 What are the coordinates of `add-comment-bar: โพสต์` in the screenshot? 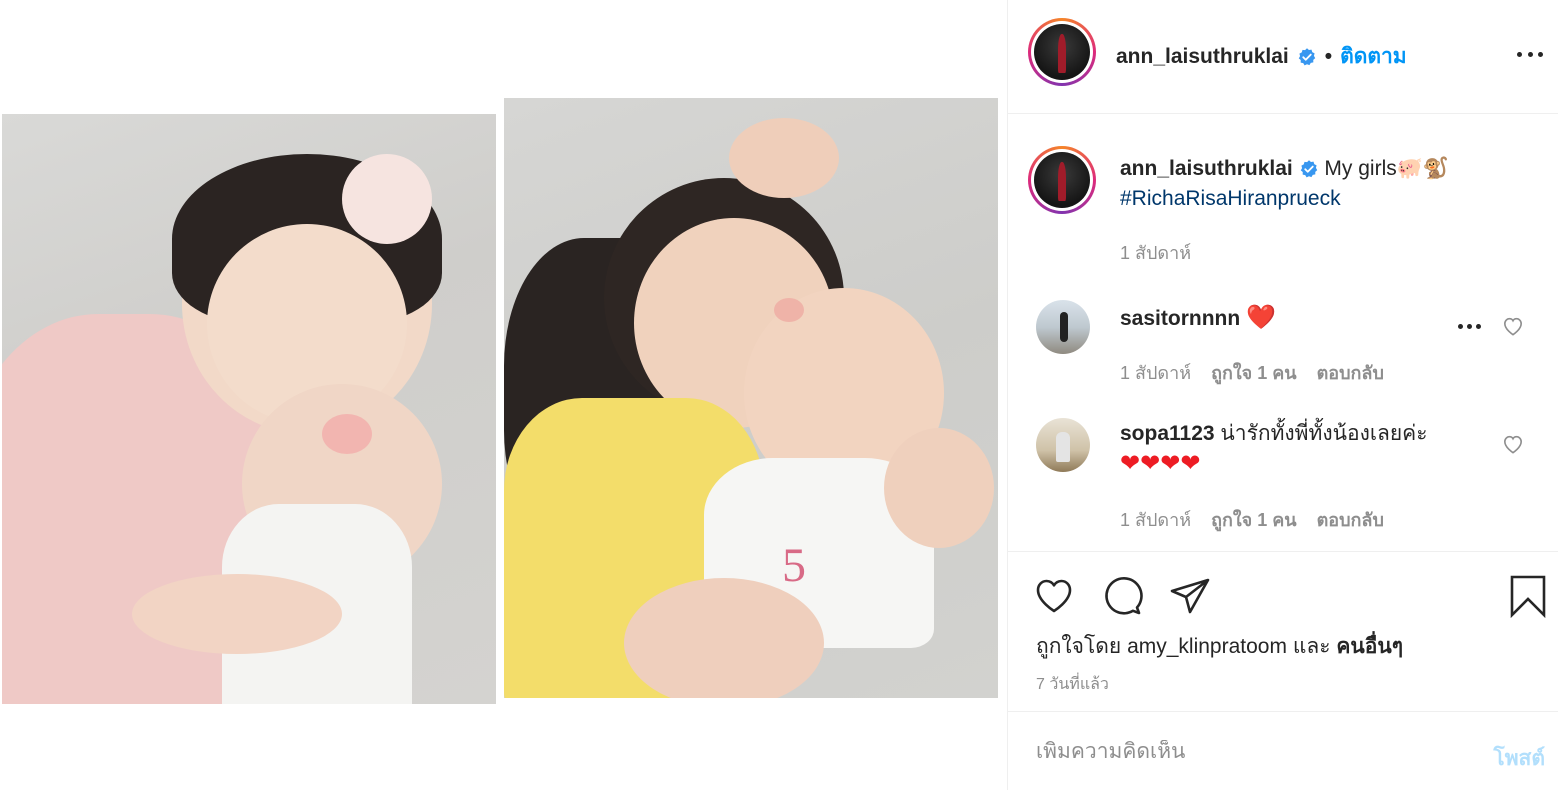 It's located at (1283, 751).